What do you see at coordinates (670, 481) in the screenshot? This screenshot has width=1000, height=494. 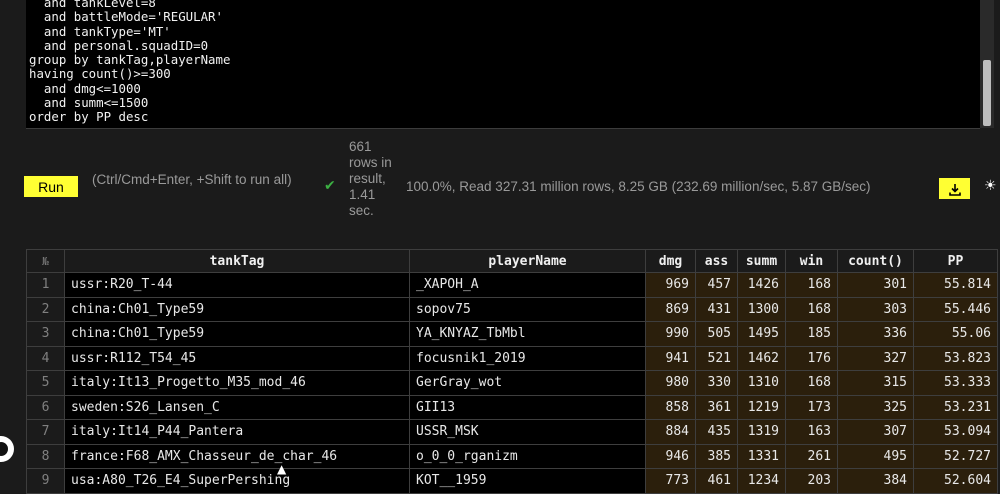 I see `table-cell: 773` at bounding box center [670, 481].